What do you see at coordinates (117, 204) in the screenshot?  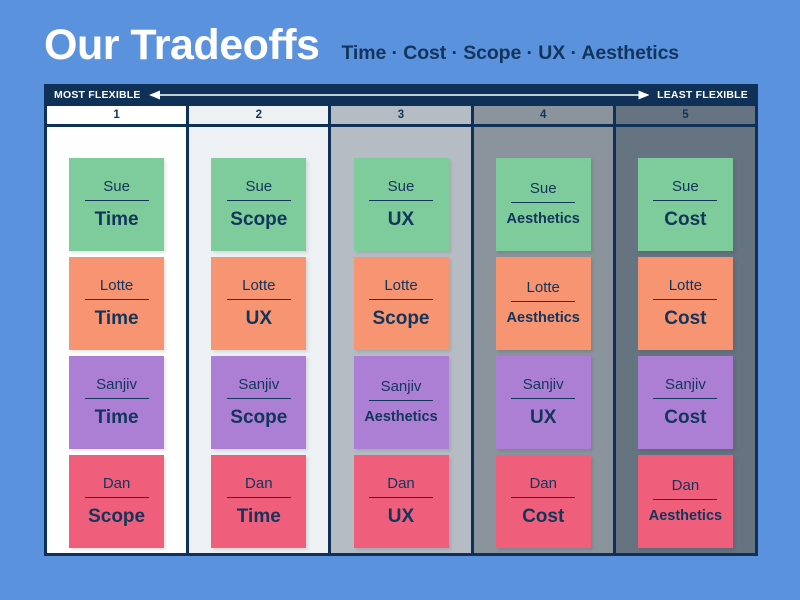 I see `tradeoff-card: Sue Time` at bounding box center [117, 204].